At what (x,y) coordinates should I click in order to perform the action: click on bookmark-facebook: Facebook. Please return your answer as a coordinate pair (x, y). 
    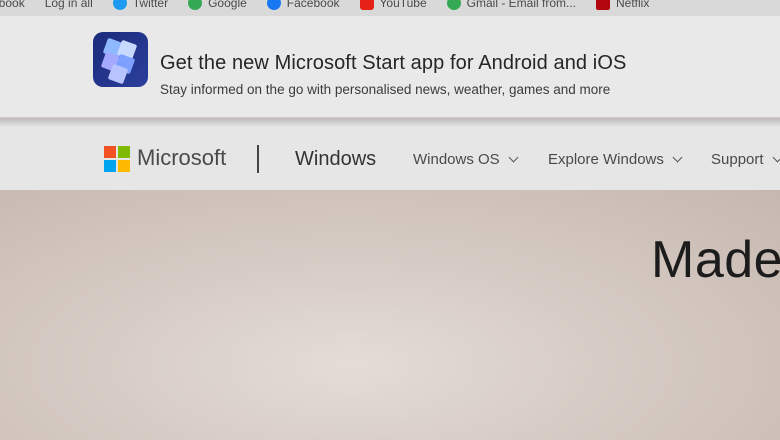
    Looking at the image, I should click on (12, 5).